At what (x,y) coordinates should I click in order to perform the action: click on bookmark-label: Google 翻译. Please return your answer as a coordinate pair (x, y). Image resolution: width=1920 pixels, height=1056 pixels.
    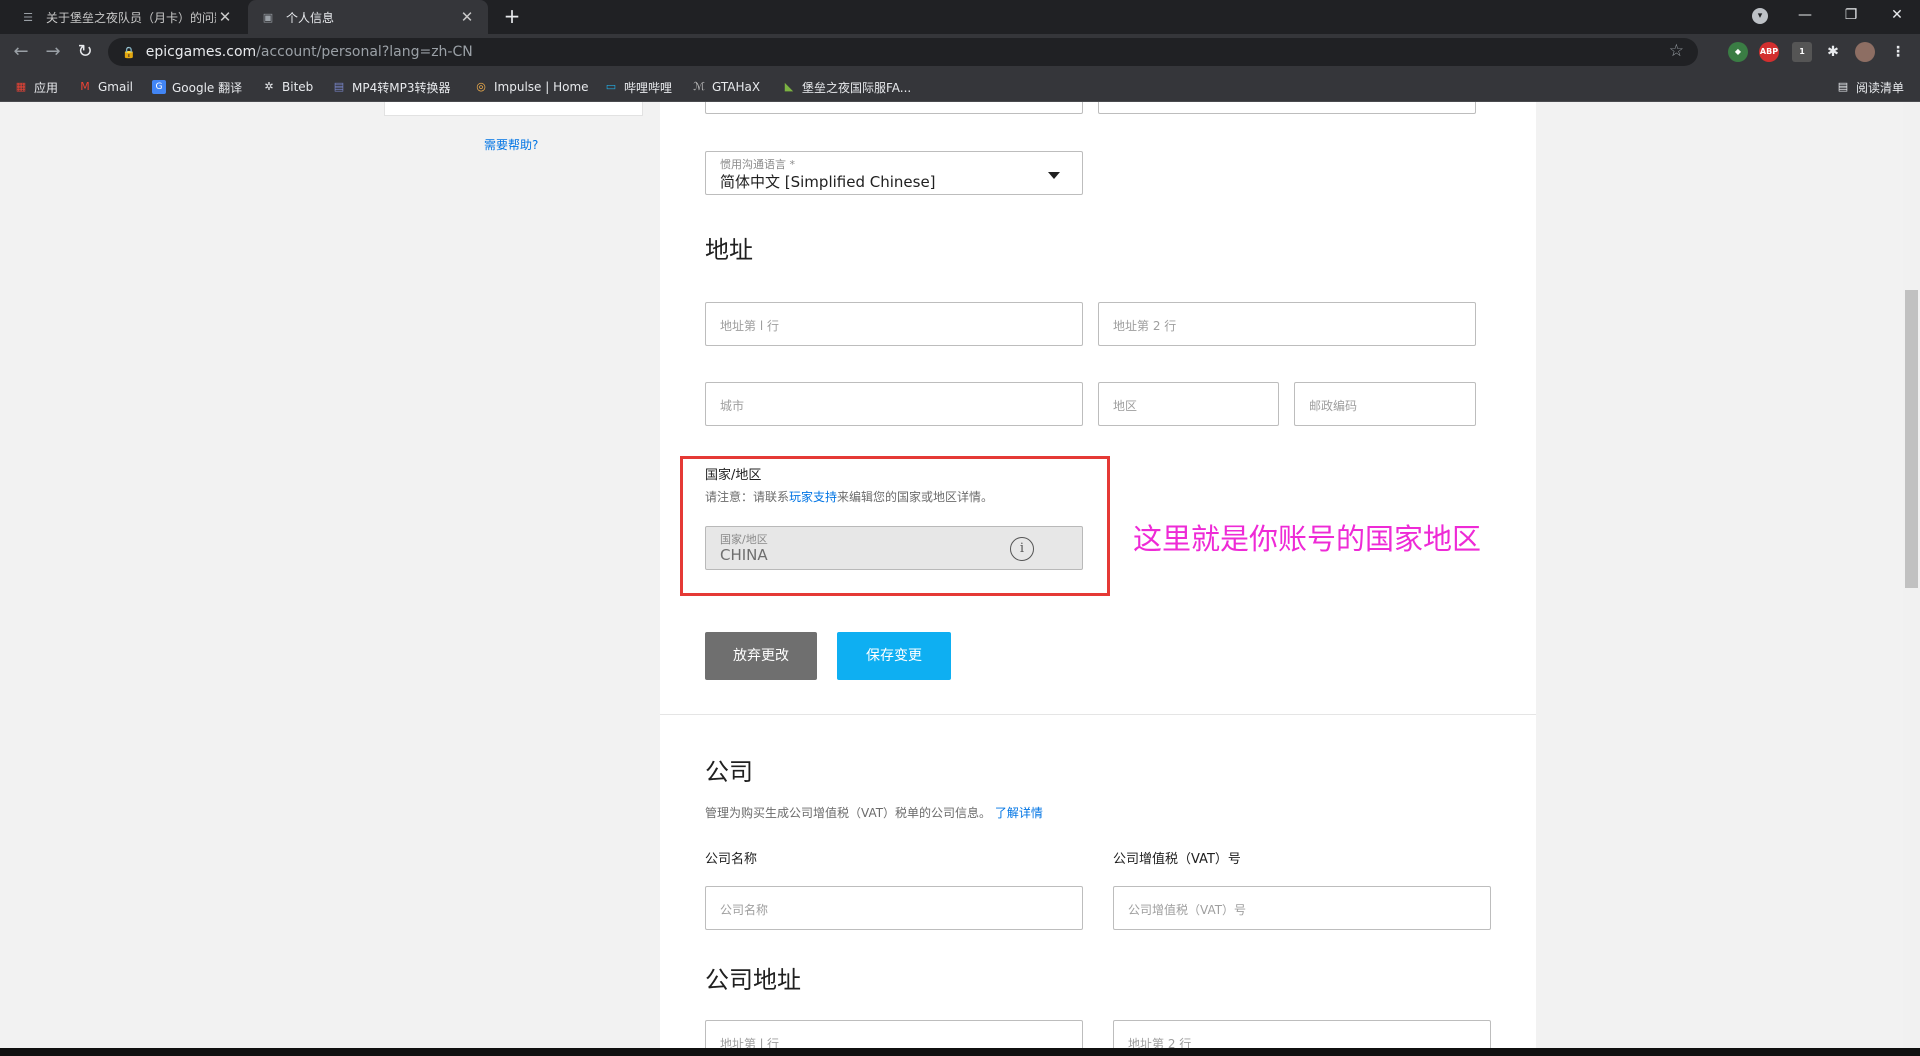
    Looking at the image, I should click on (207, 87).